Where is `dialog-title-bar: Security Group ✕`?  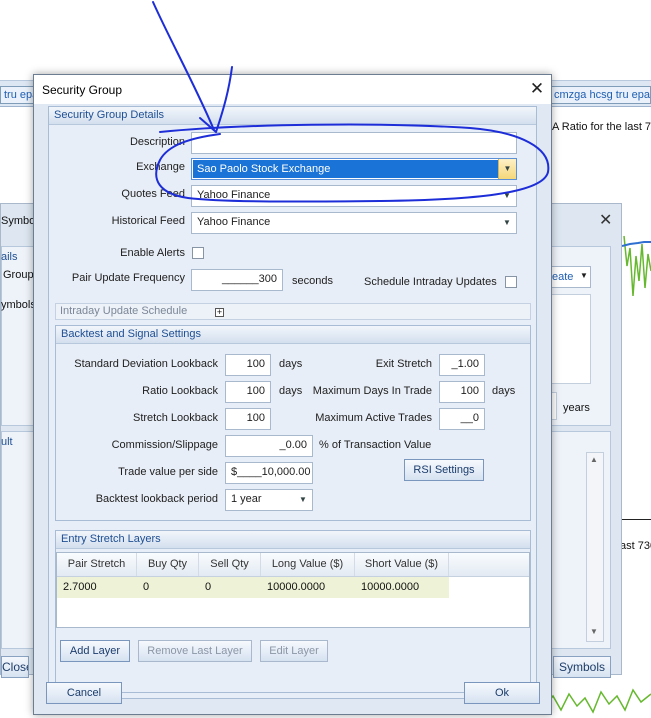
dialog-title-bar: Security Group ✕ is located at coordinates (292, 89).